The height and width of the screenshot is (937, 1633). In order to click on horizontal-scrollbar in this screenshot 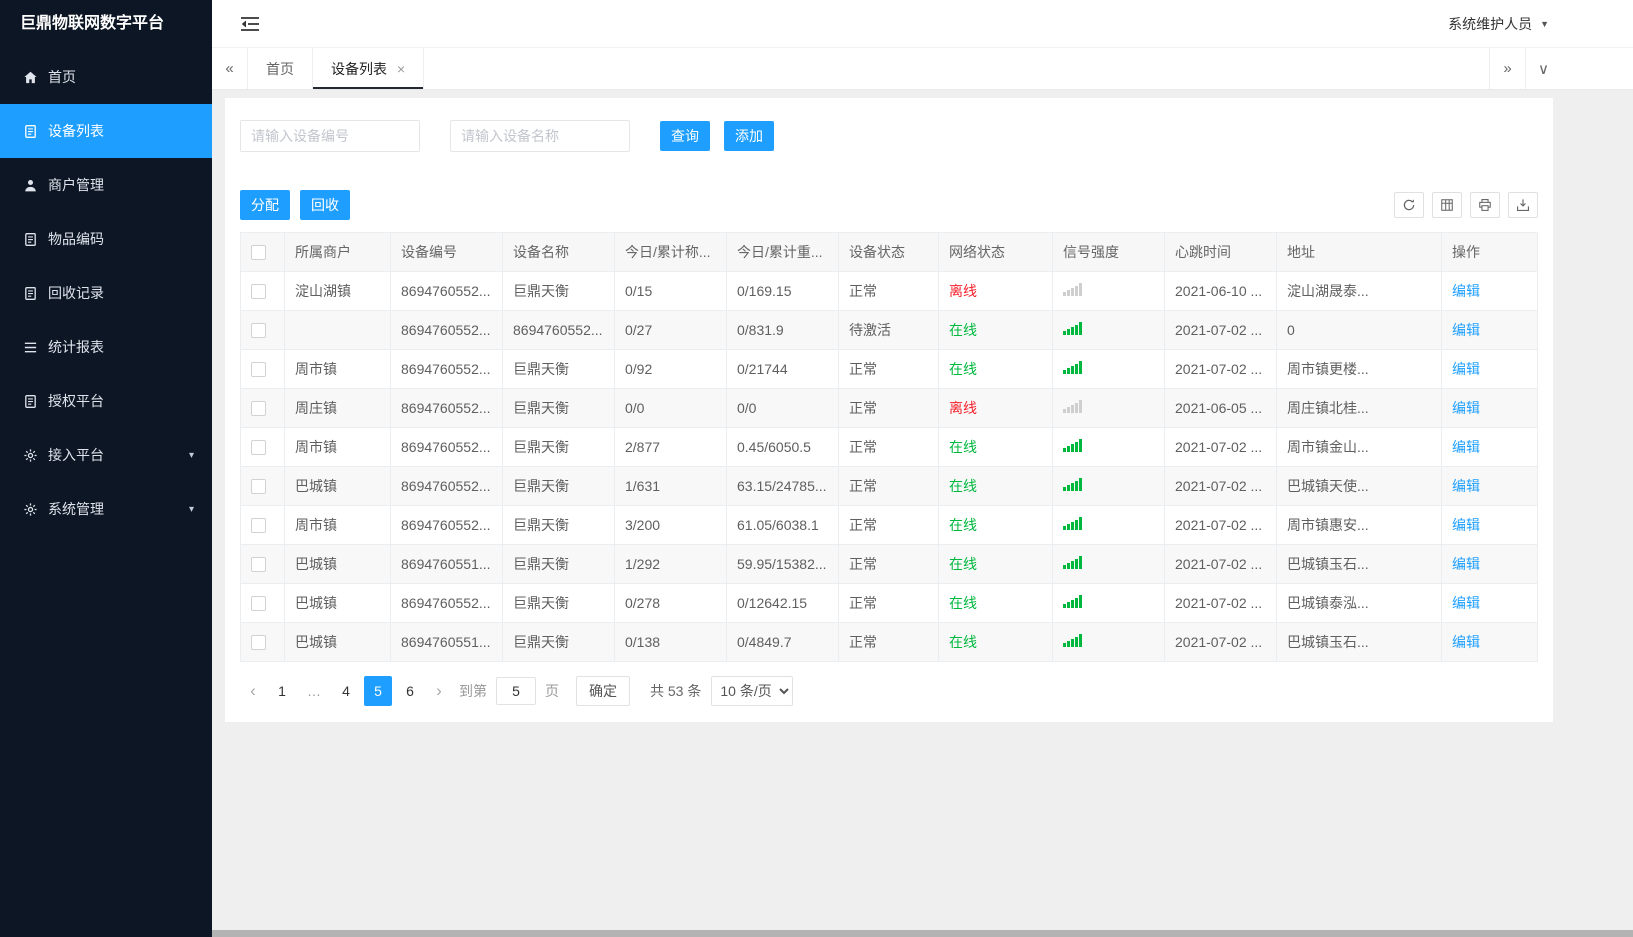, I will do `click(922, 933)`.